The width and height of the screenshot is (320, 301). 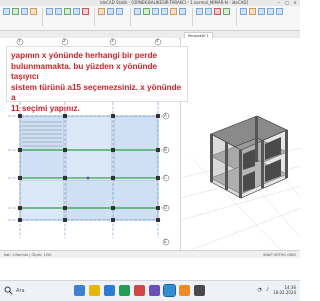 What do you see at coordinates (20, 290) in the screenshot?
I see `search-label: Ara` at bounding box center [20, 290].